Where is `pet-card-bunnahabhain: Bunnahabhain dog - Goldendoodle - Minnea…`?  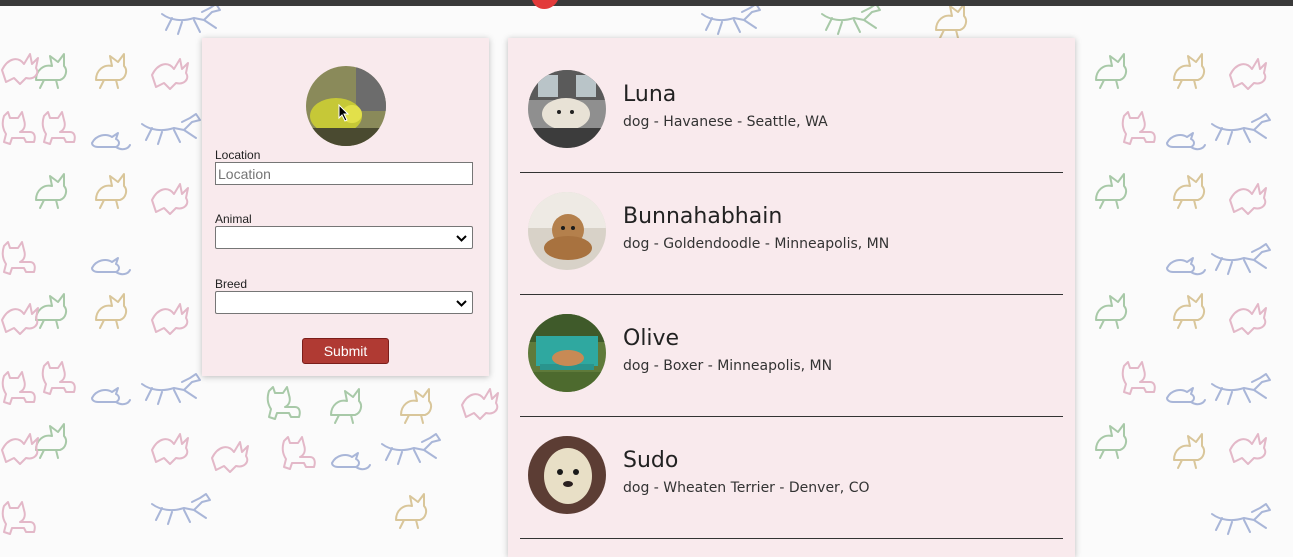
pet-card-bunnahabhain: Bunnahabhain dog - Goldendoodle - Minnea… is located at coordinates (791, 233).